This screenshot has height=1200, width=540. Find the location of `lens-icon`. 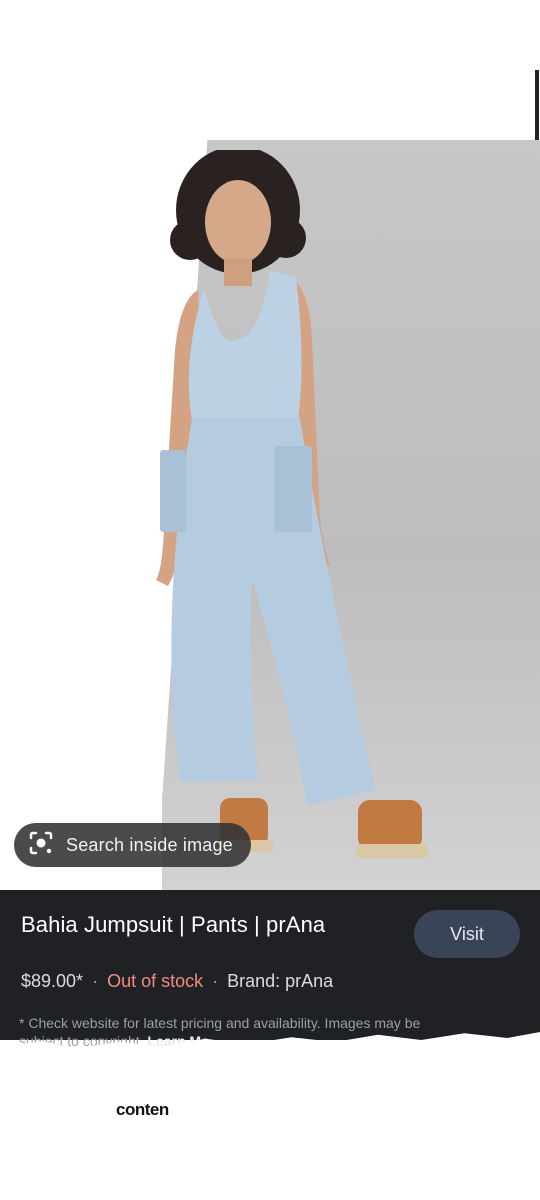

lens-icon is located at coordinates (41, 845).